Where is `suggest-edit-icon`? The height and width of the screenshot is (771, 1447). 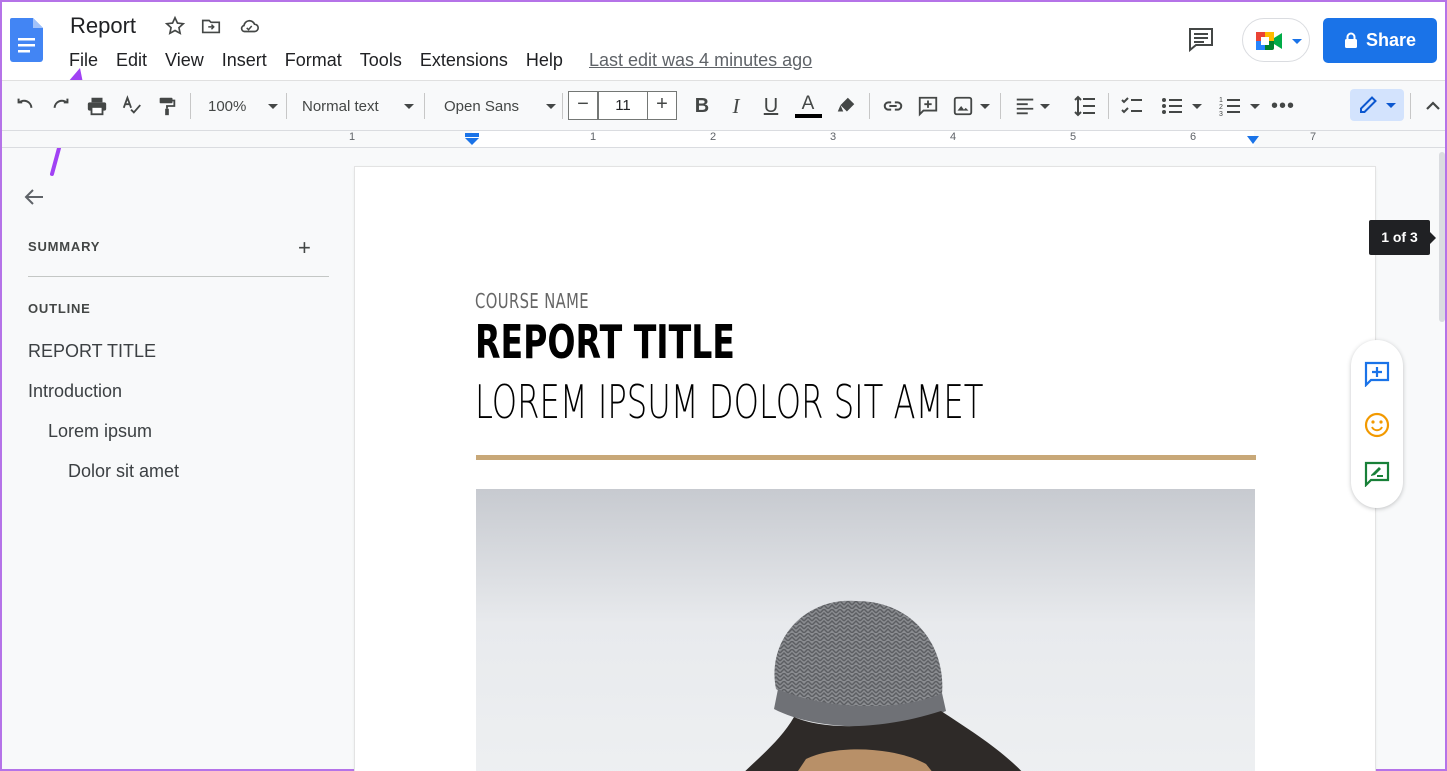
suggest-edit-icon is located at coordinates (1377, 474).